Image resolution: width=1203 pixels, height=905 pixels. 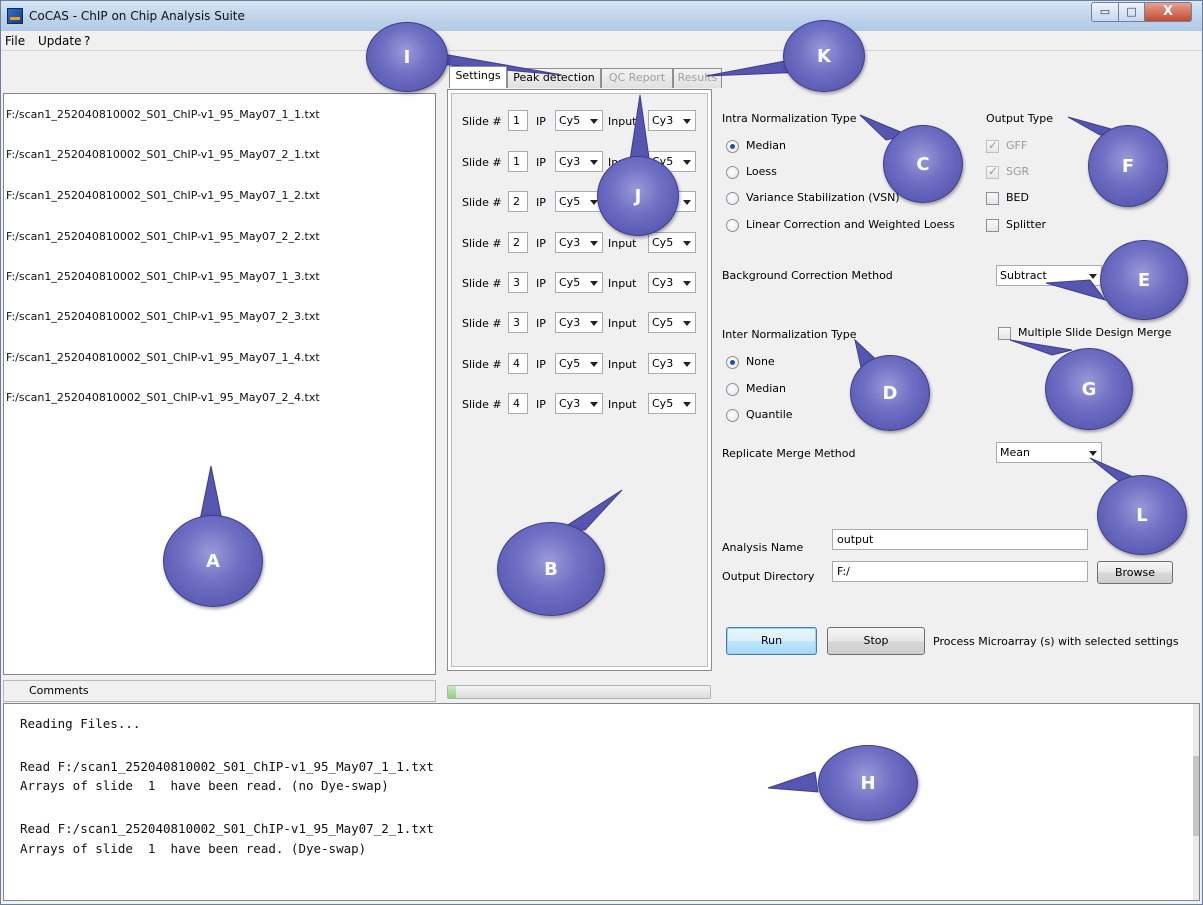 What do you see at coordinates (59, 41) in the screenshot?
I see `menu-update: Update` at bounding box center [59, 41].